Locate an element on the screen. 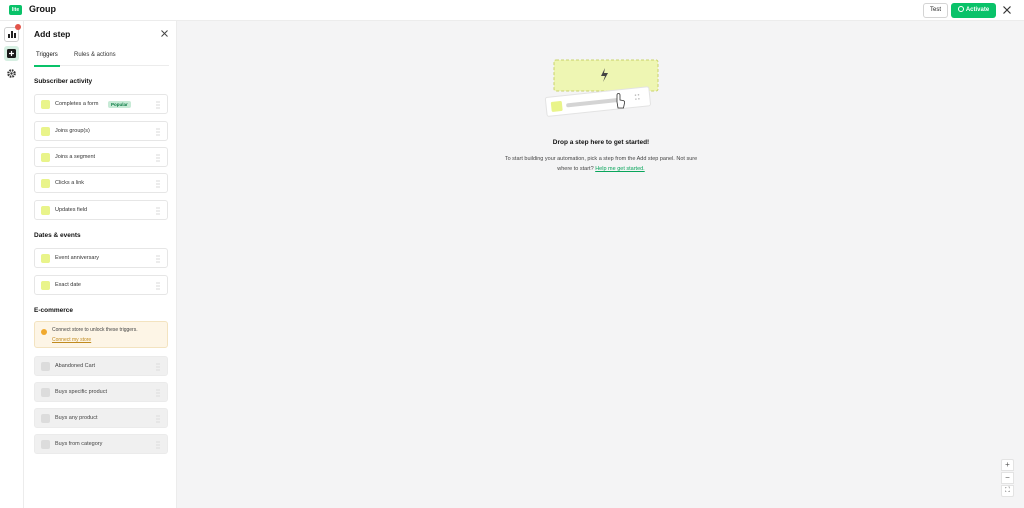  trigger-buys-from-category: Buys from category is located at coordinates (101, 444).